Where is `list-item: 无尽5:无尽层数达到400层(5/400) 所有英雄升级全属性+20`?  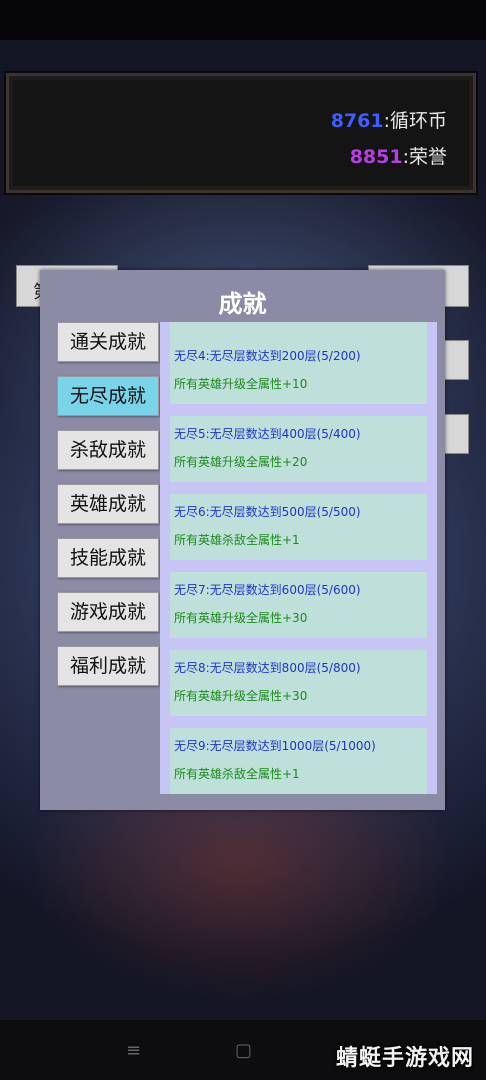
list-item: 无尽5:无尽层数达到400层(5/400) 所有英雄升级全属性+20 is located at coordinates (298, 449).